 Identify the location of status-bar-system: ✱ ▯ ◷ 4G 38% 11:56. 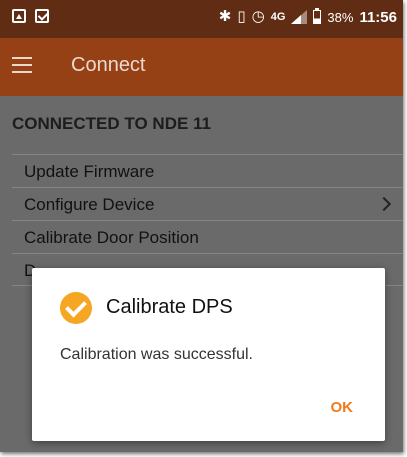
(308, 17).